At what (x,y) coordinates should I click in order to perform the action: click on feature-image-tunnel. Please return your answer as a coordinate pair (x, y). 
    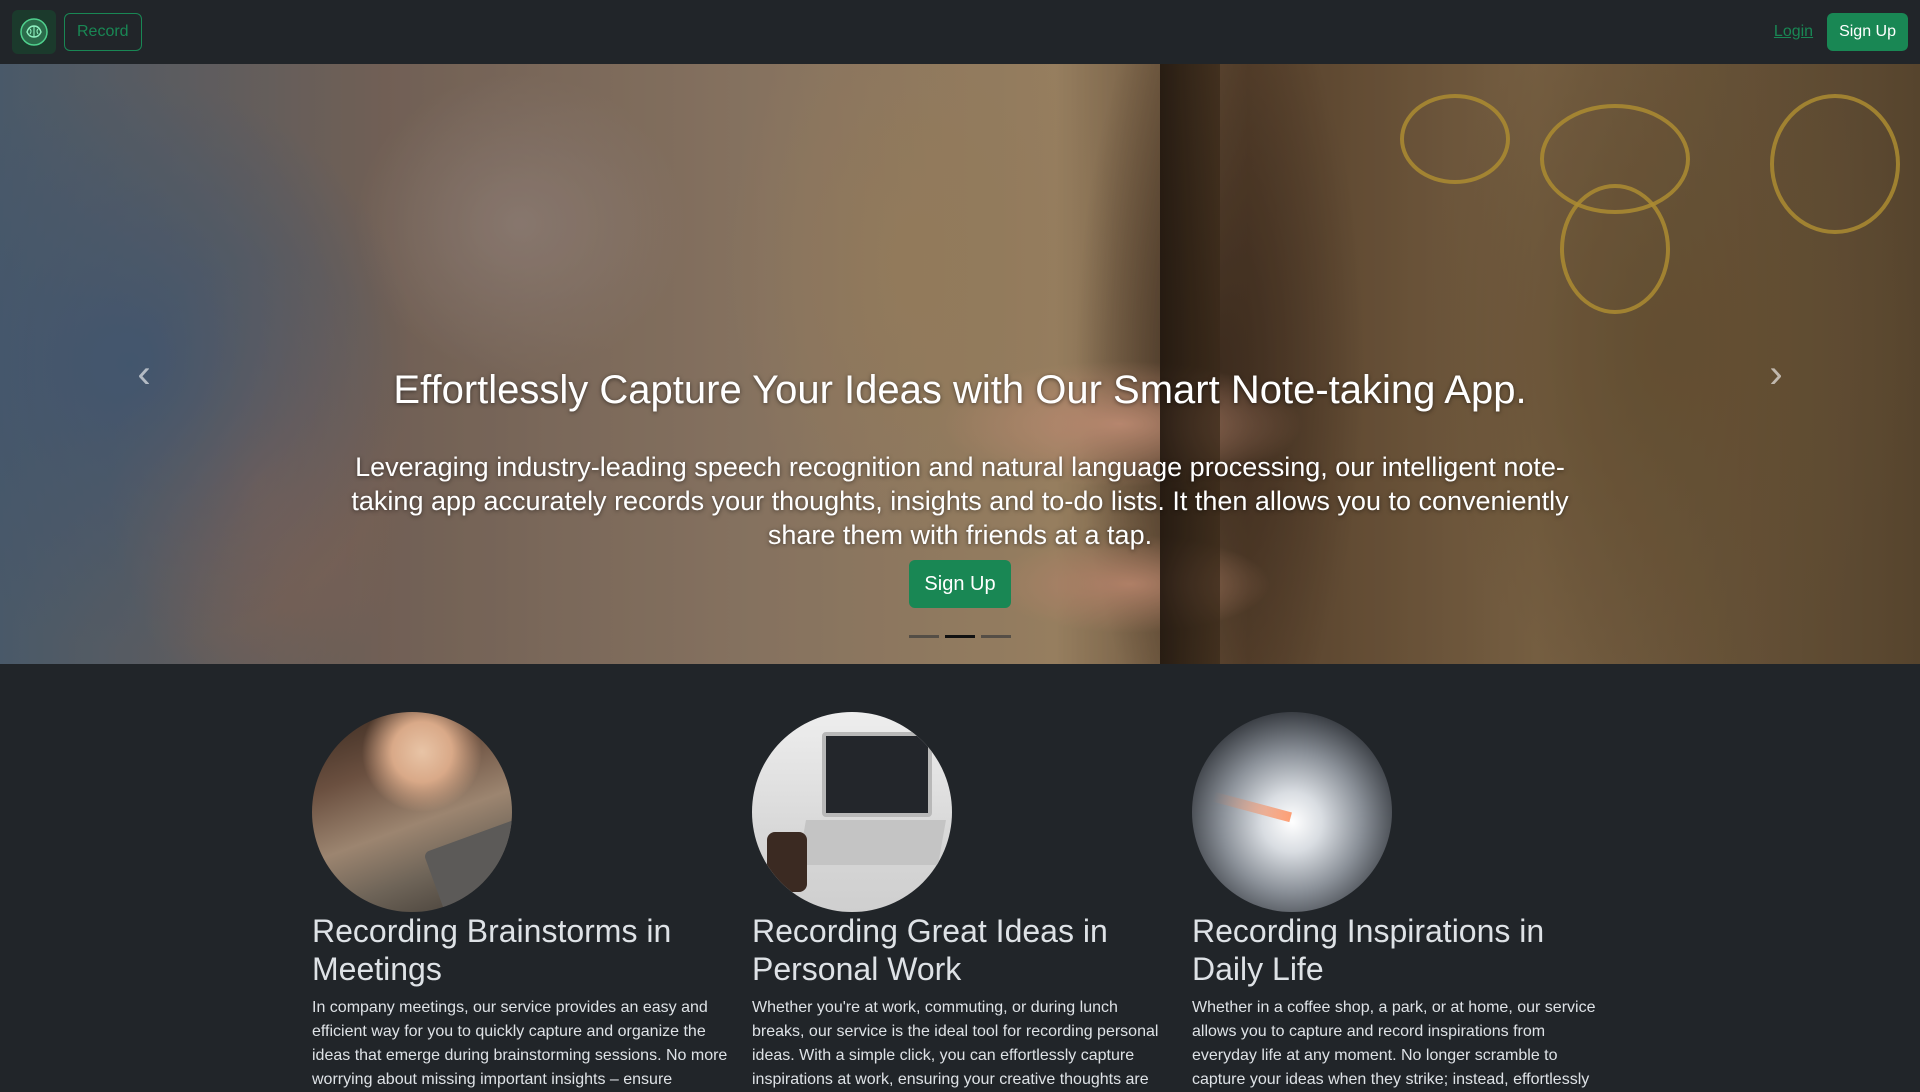
    Looking at the image, I should click on (1292, 812).